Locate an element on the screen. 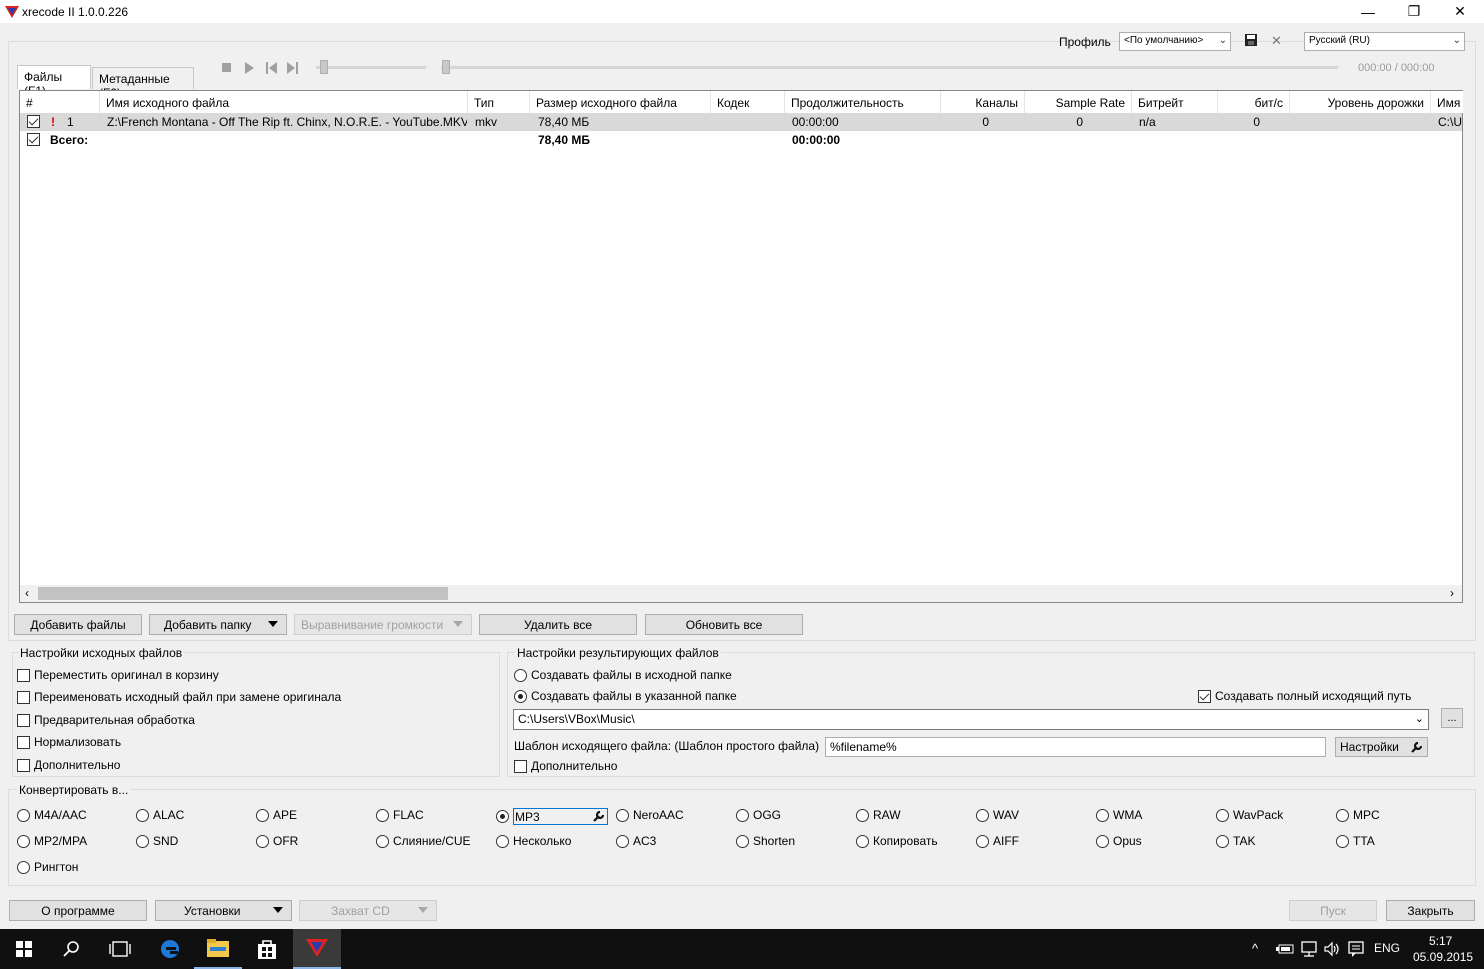 The height and width of the screenshot is (969, 1484). format-option-ofr: OFR is located at coordinates (277, 841).